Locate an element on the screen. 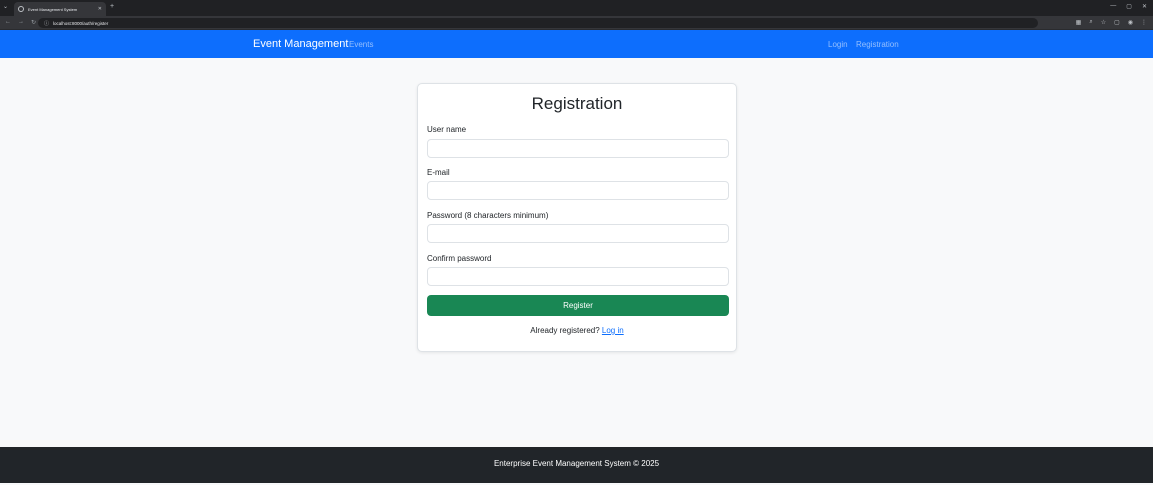 The width and height of the screenshot is (1153, 485). site-info-icon: ⓘ is located at coordinates (46, 23).